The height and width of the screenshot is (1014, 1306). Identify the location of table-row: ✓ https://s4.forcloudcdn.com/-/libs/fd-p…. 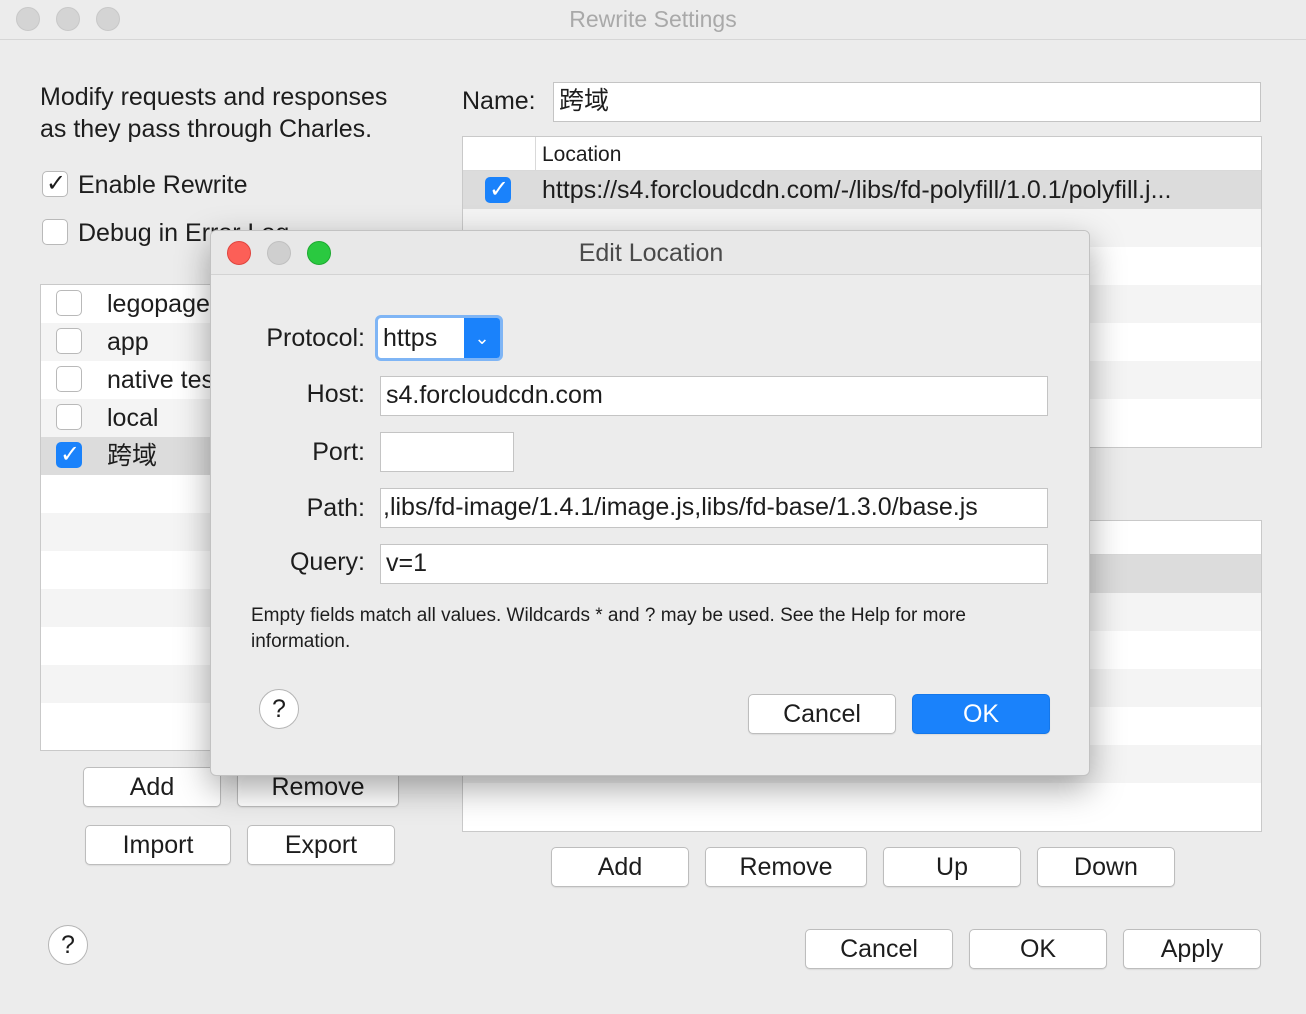
(862, 190).